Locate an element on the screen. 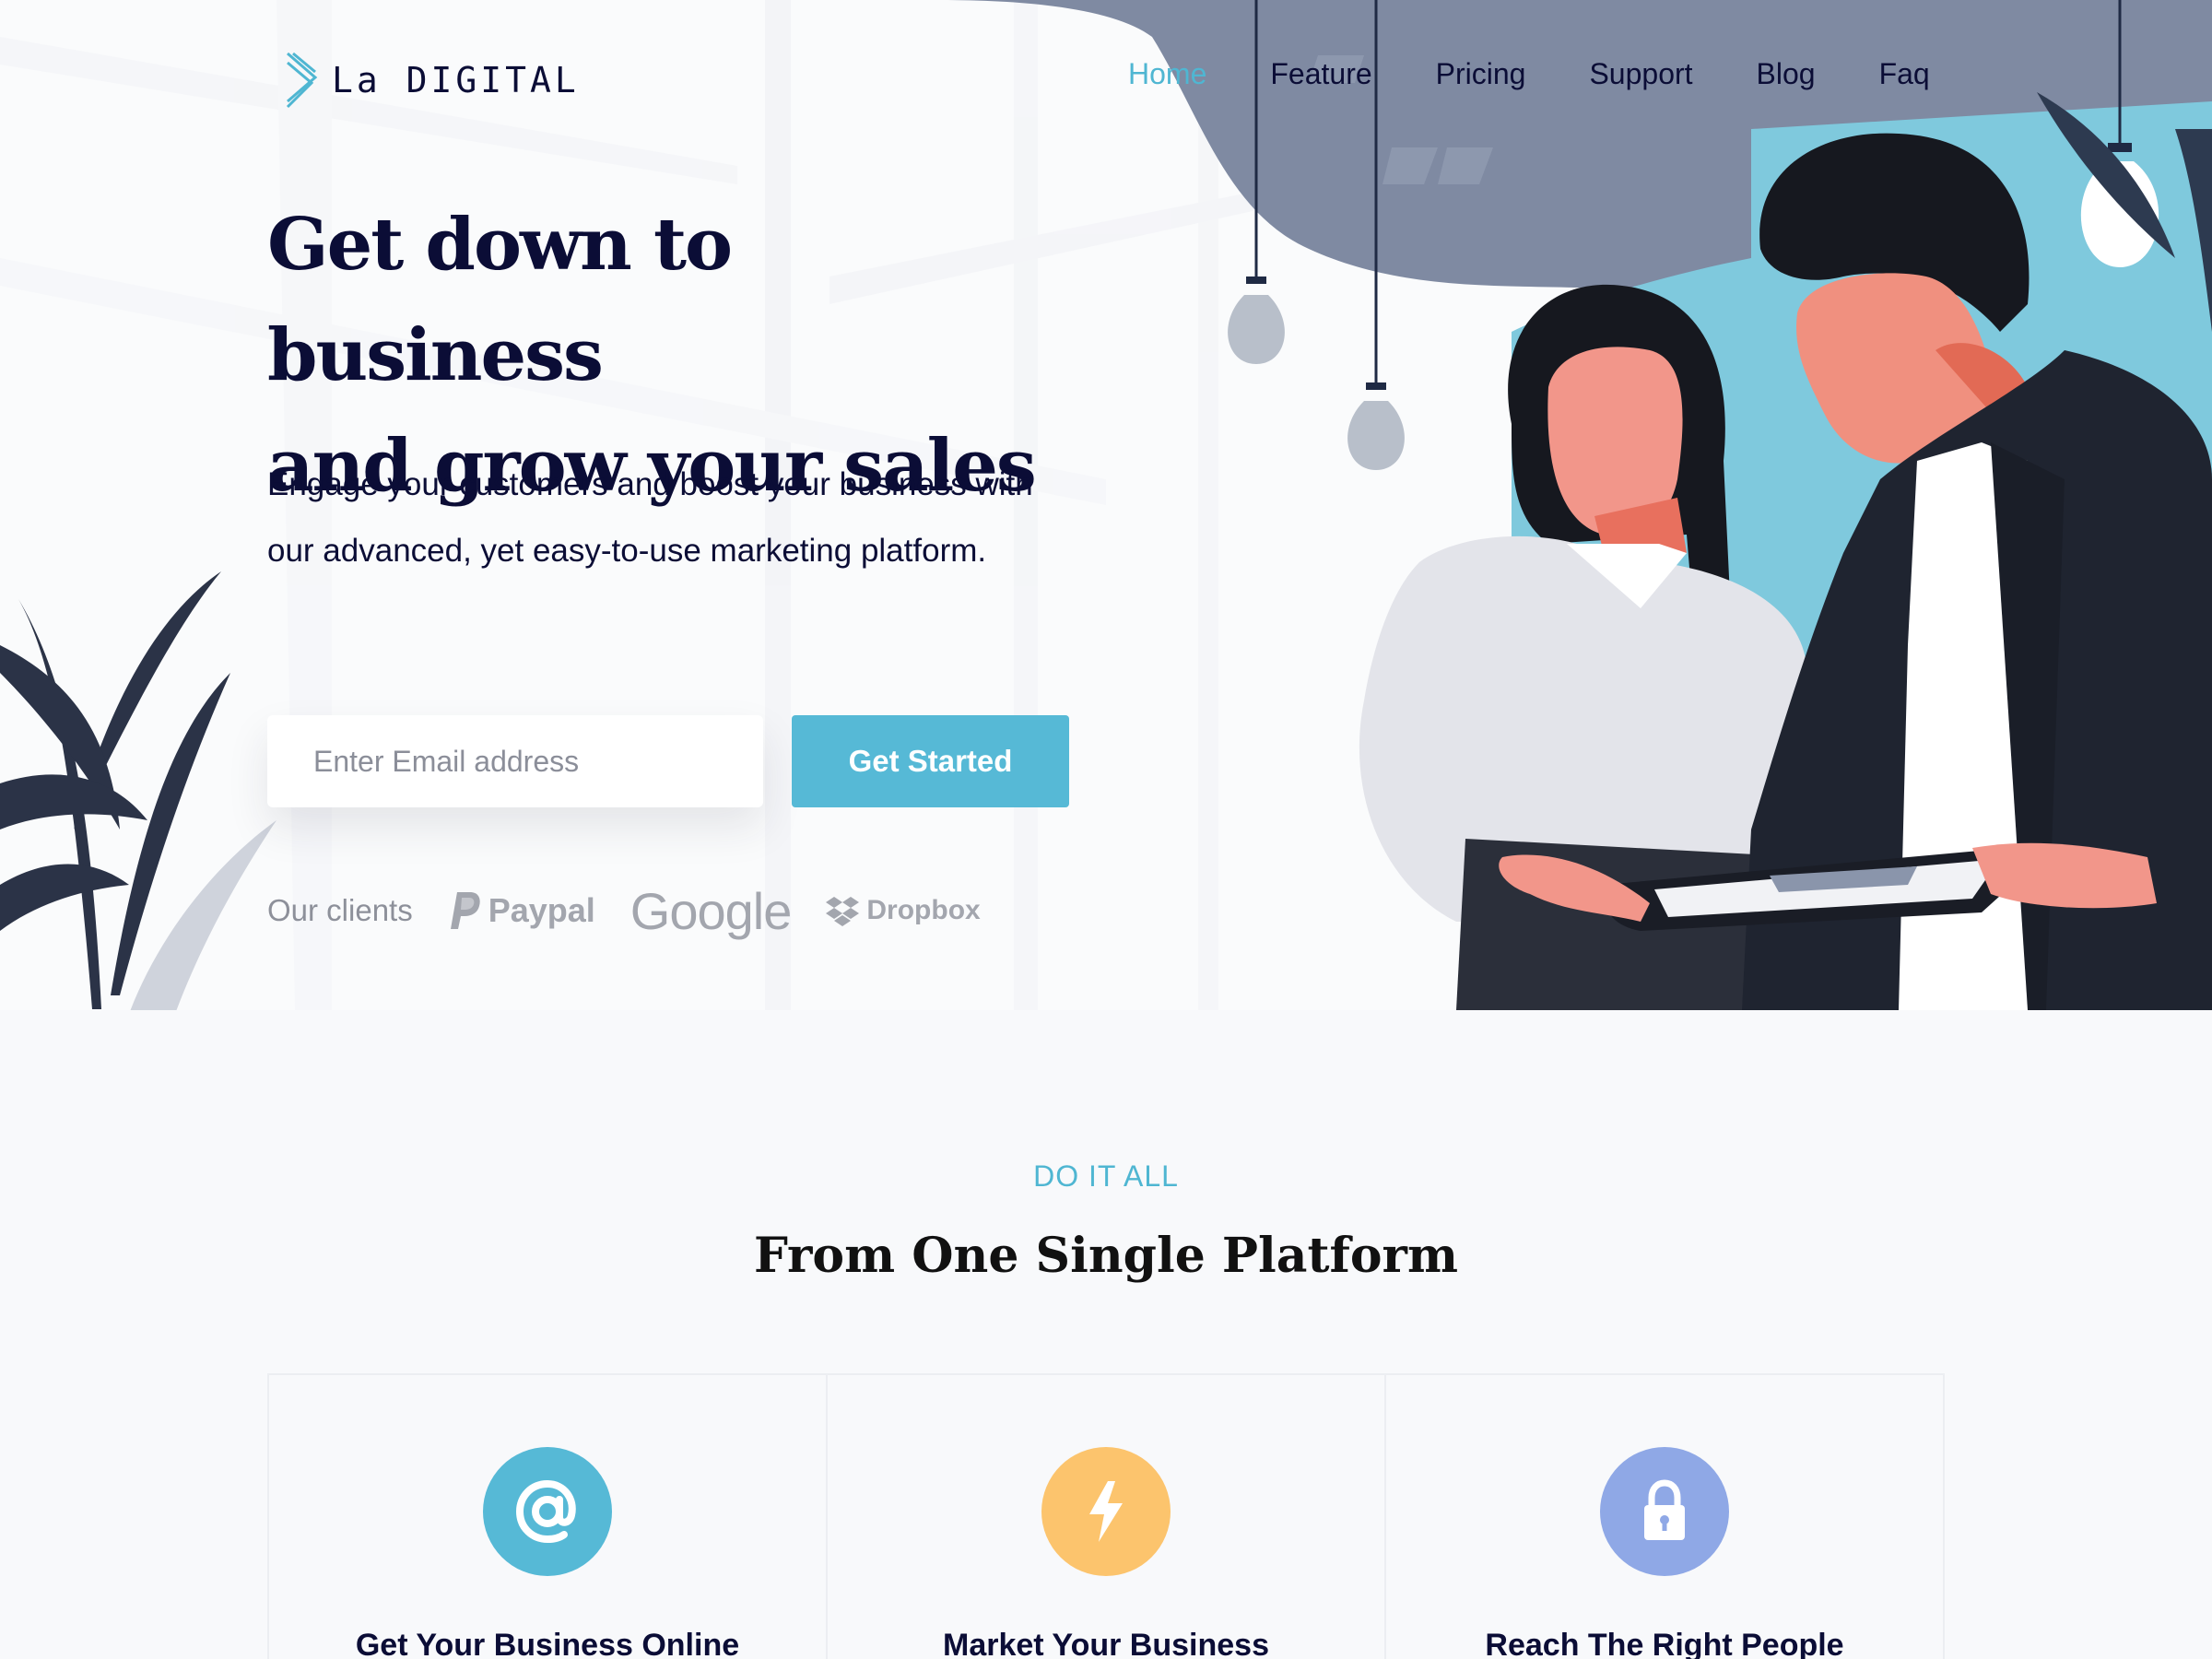  nav-item-pricing: Pricing is located at coordinates (1481, 74).